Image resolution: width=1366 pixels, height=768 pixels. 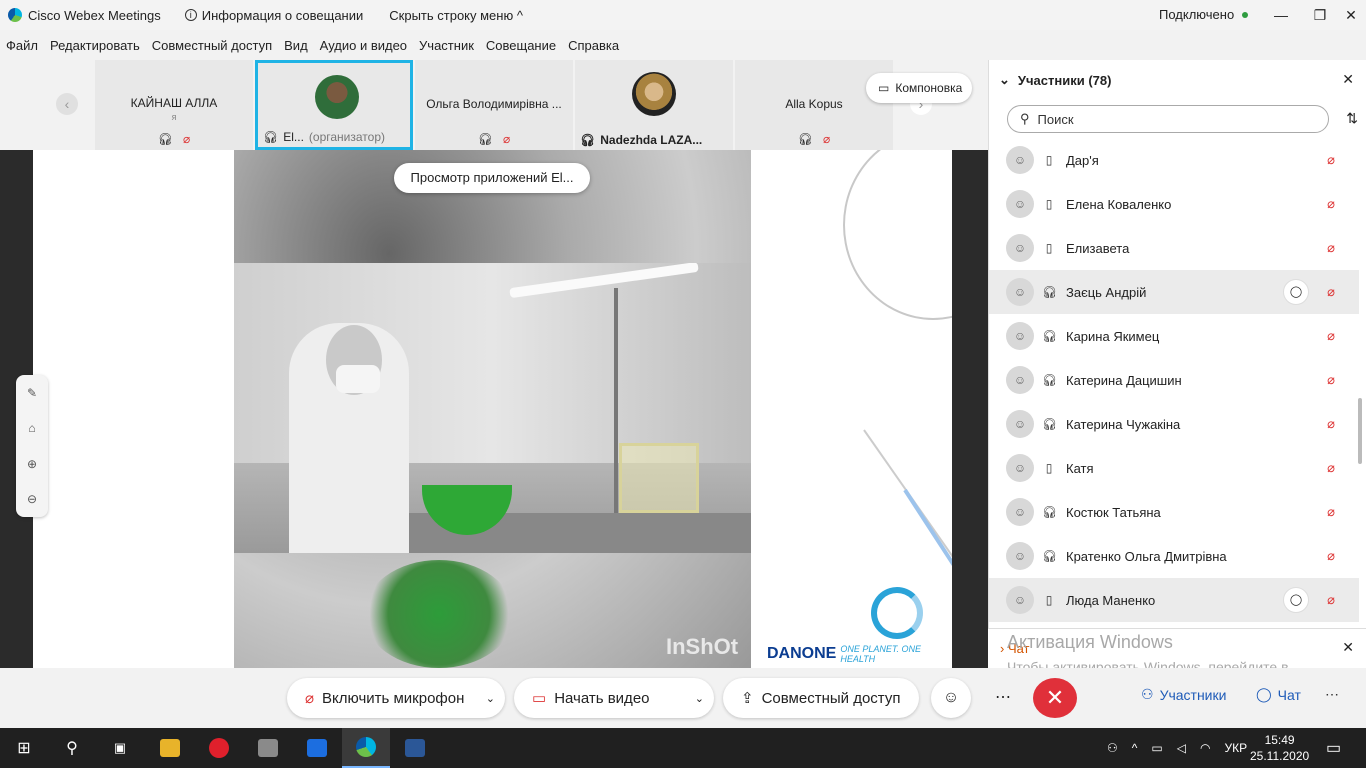 I want to click on menu-help: Справка, so click(x=593, y=45).